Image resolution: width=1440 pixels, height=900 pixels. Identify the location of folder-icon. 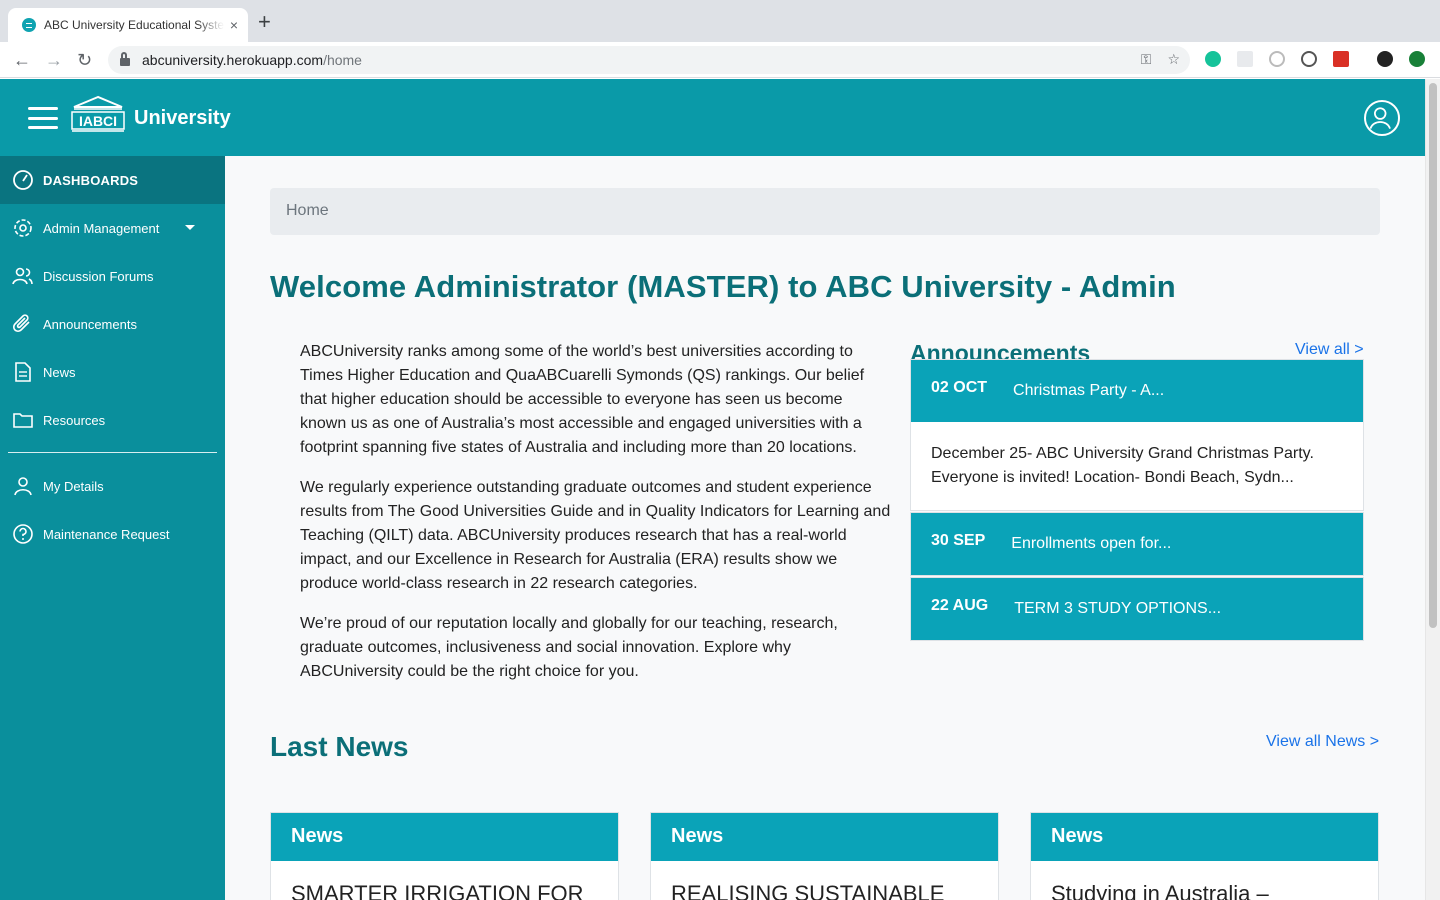
(23, 420).